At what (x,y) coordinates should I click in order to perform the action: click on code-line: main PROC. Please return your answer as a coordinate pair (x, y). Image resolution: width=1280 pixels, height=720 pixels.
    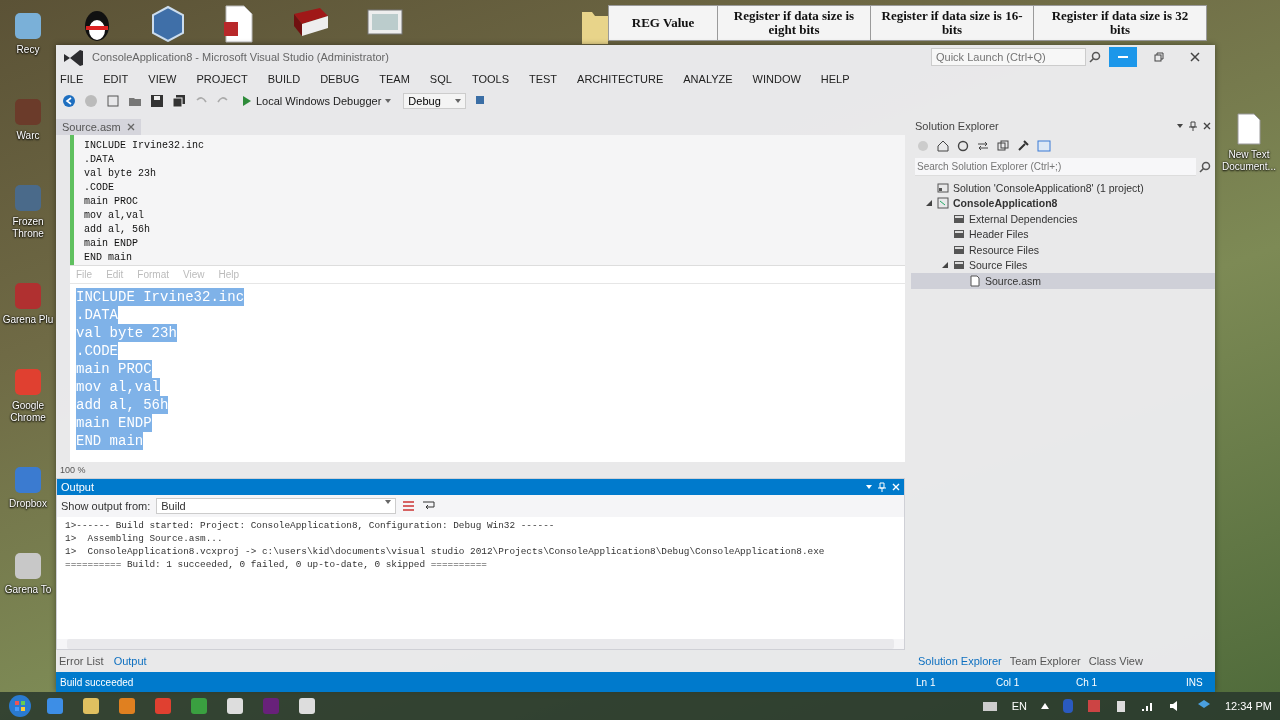
    Looking at the image, I should click on (111, 202).